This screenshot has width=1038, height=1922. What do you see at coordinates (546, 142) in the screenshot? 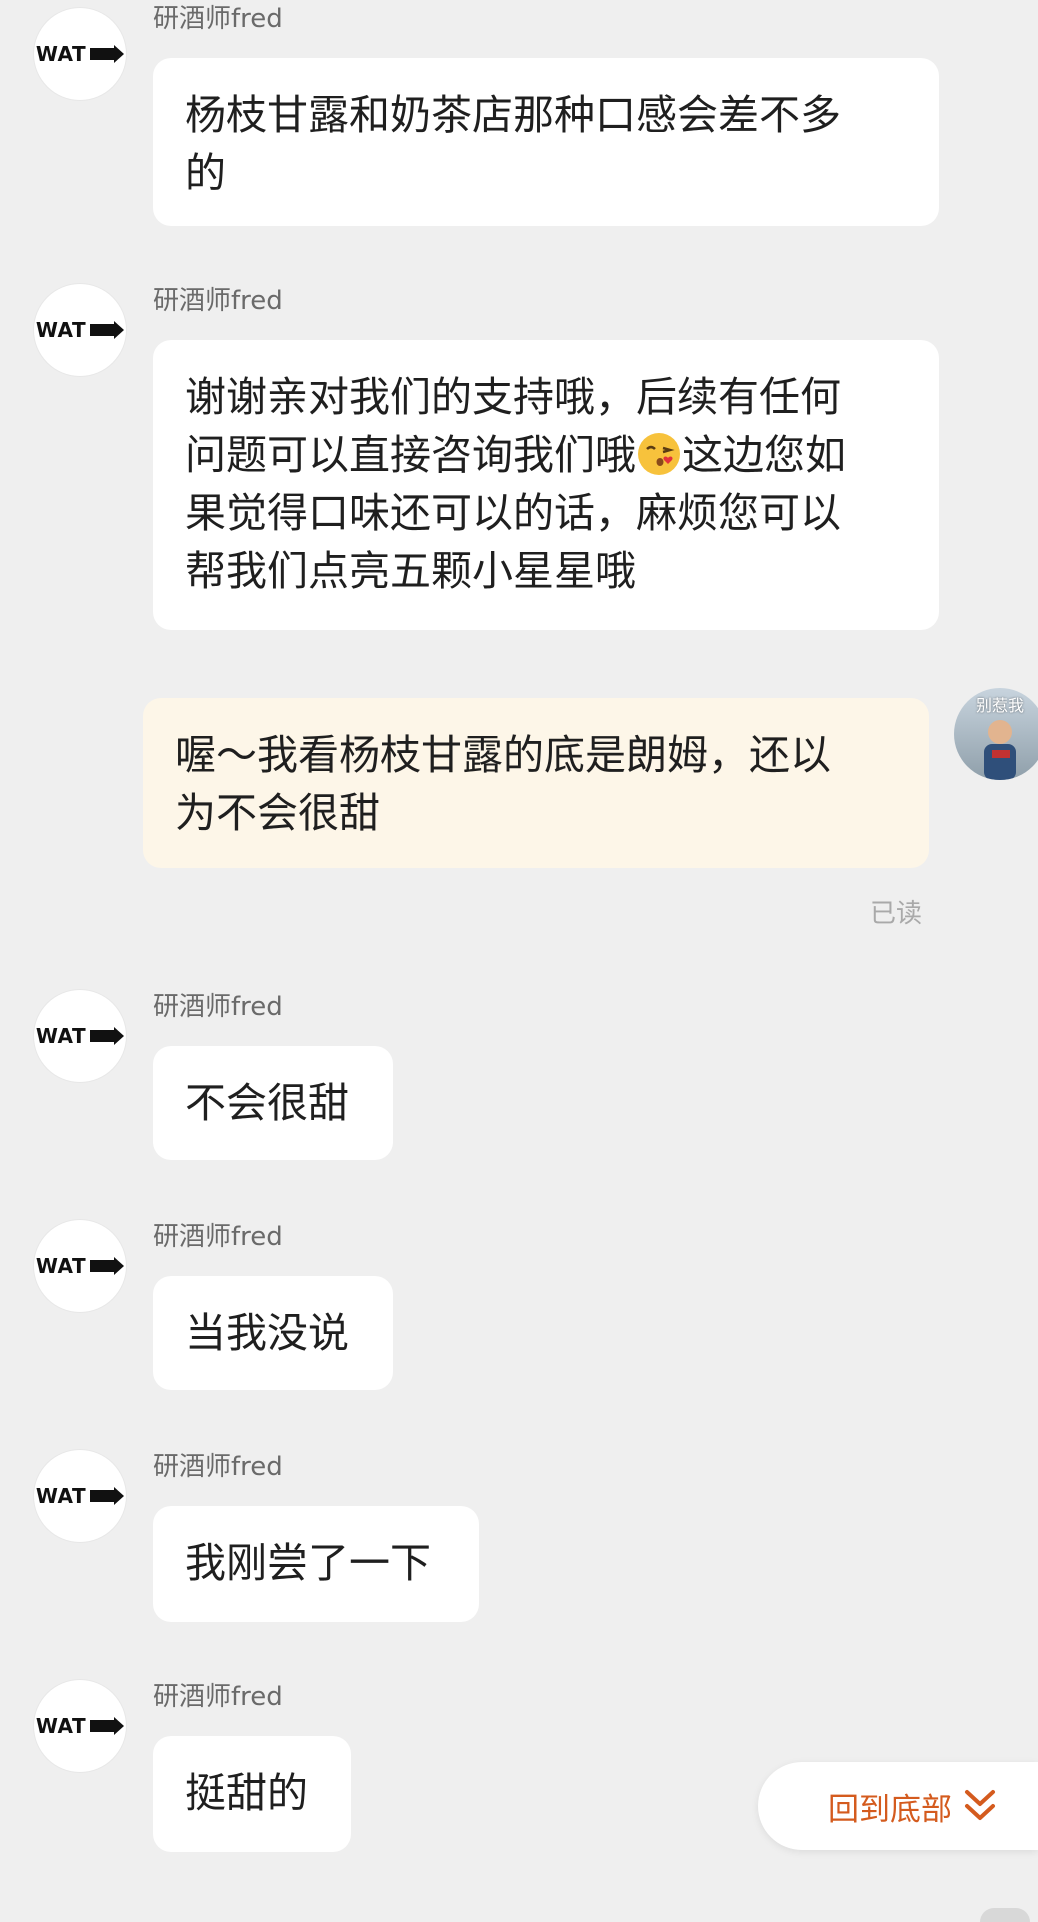
I see `message-bubble: 杨枝甘露和奶茶店那种口感会差不多 的` at bounding box center [546, 142].